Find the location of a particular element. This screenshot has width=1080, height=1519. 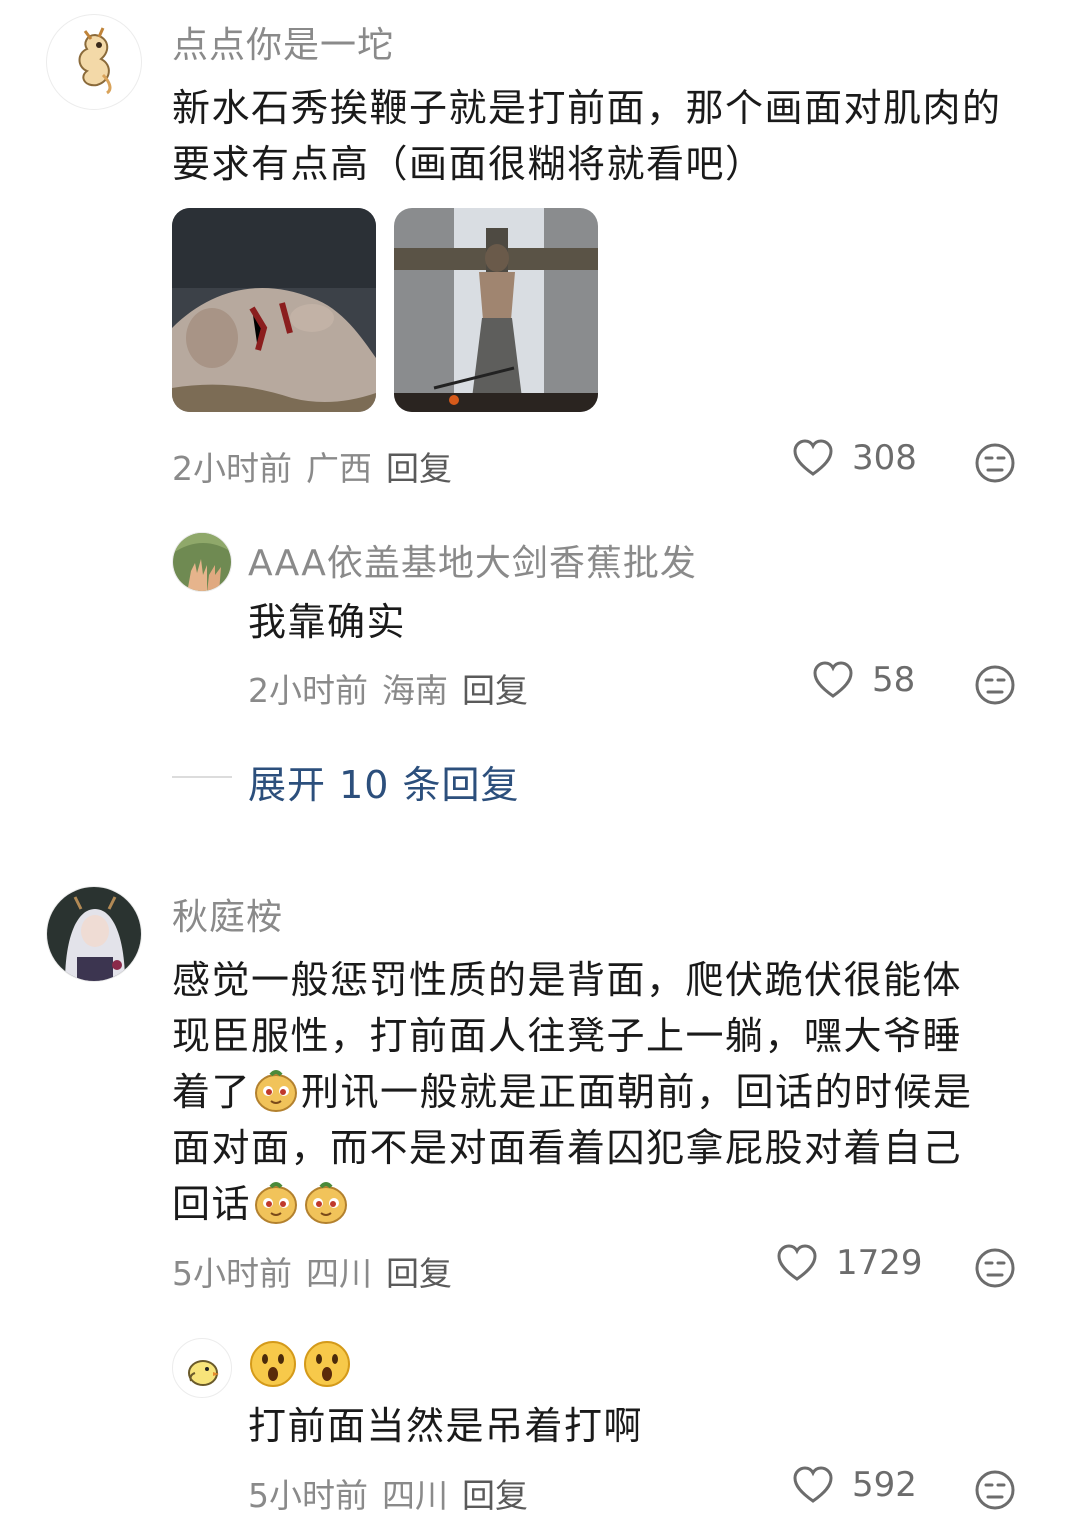

like-count: 58 is located at coordinates (894, 680).